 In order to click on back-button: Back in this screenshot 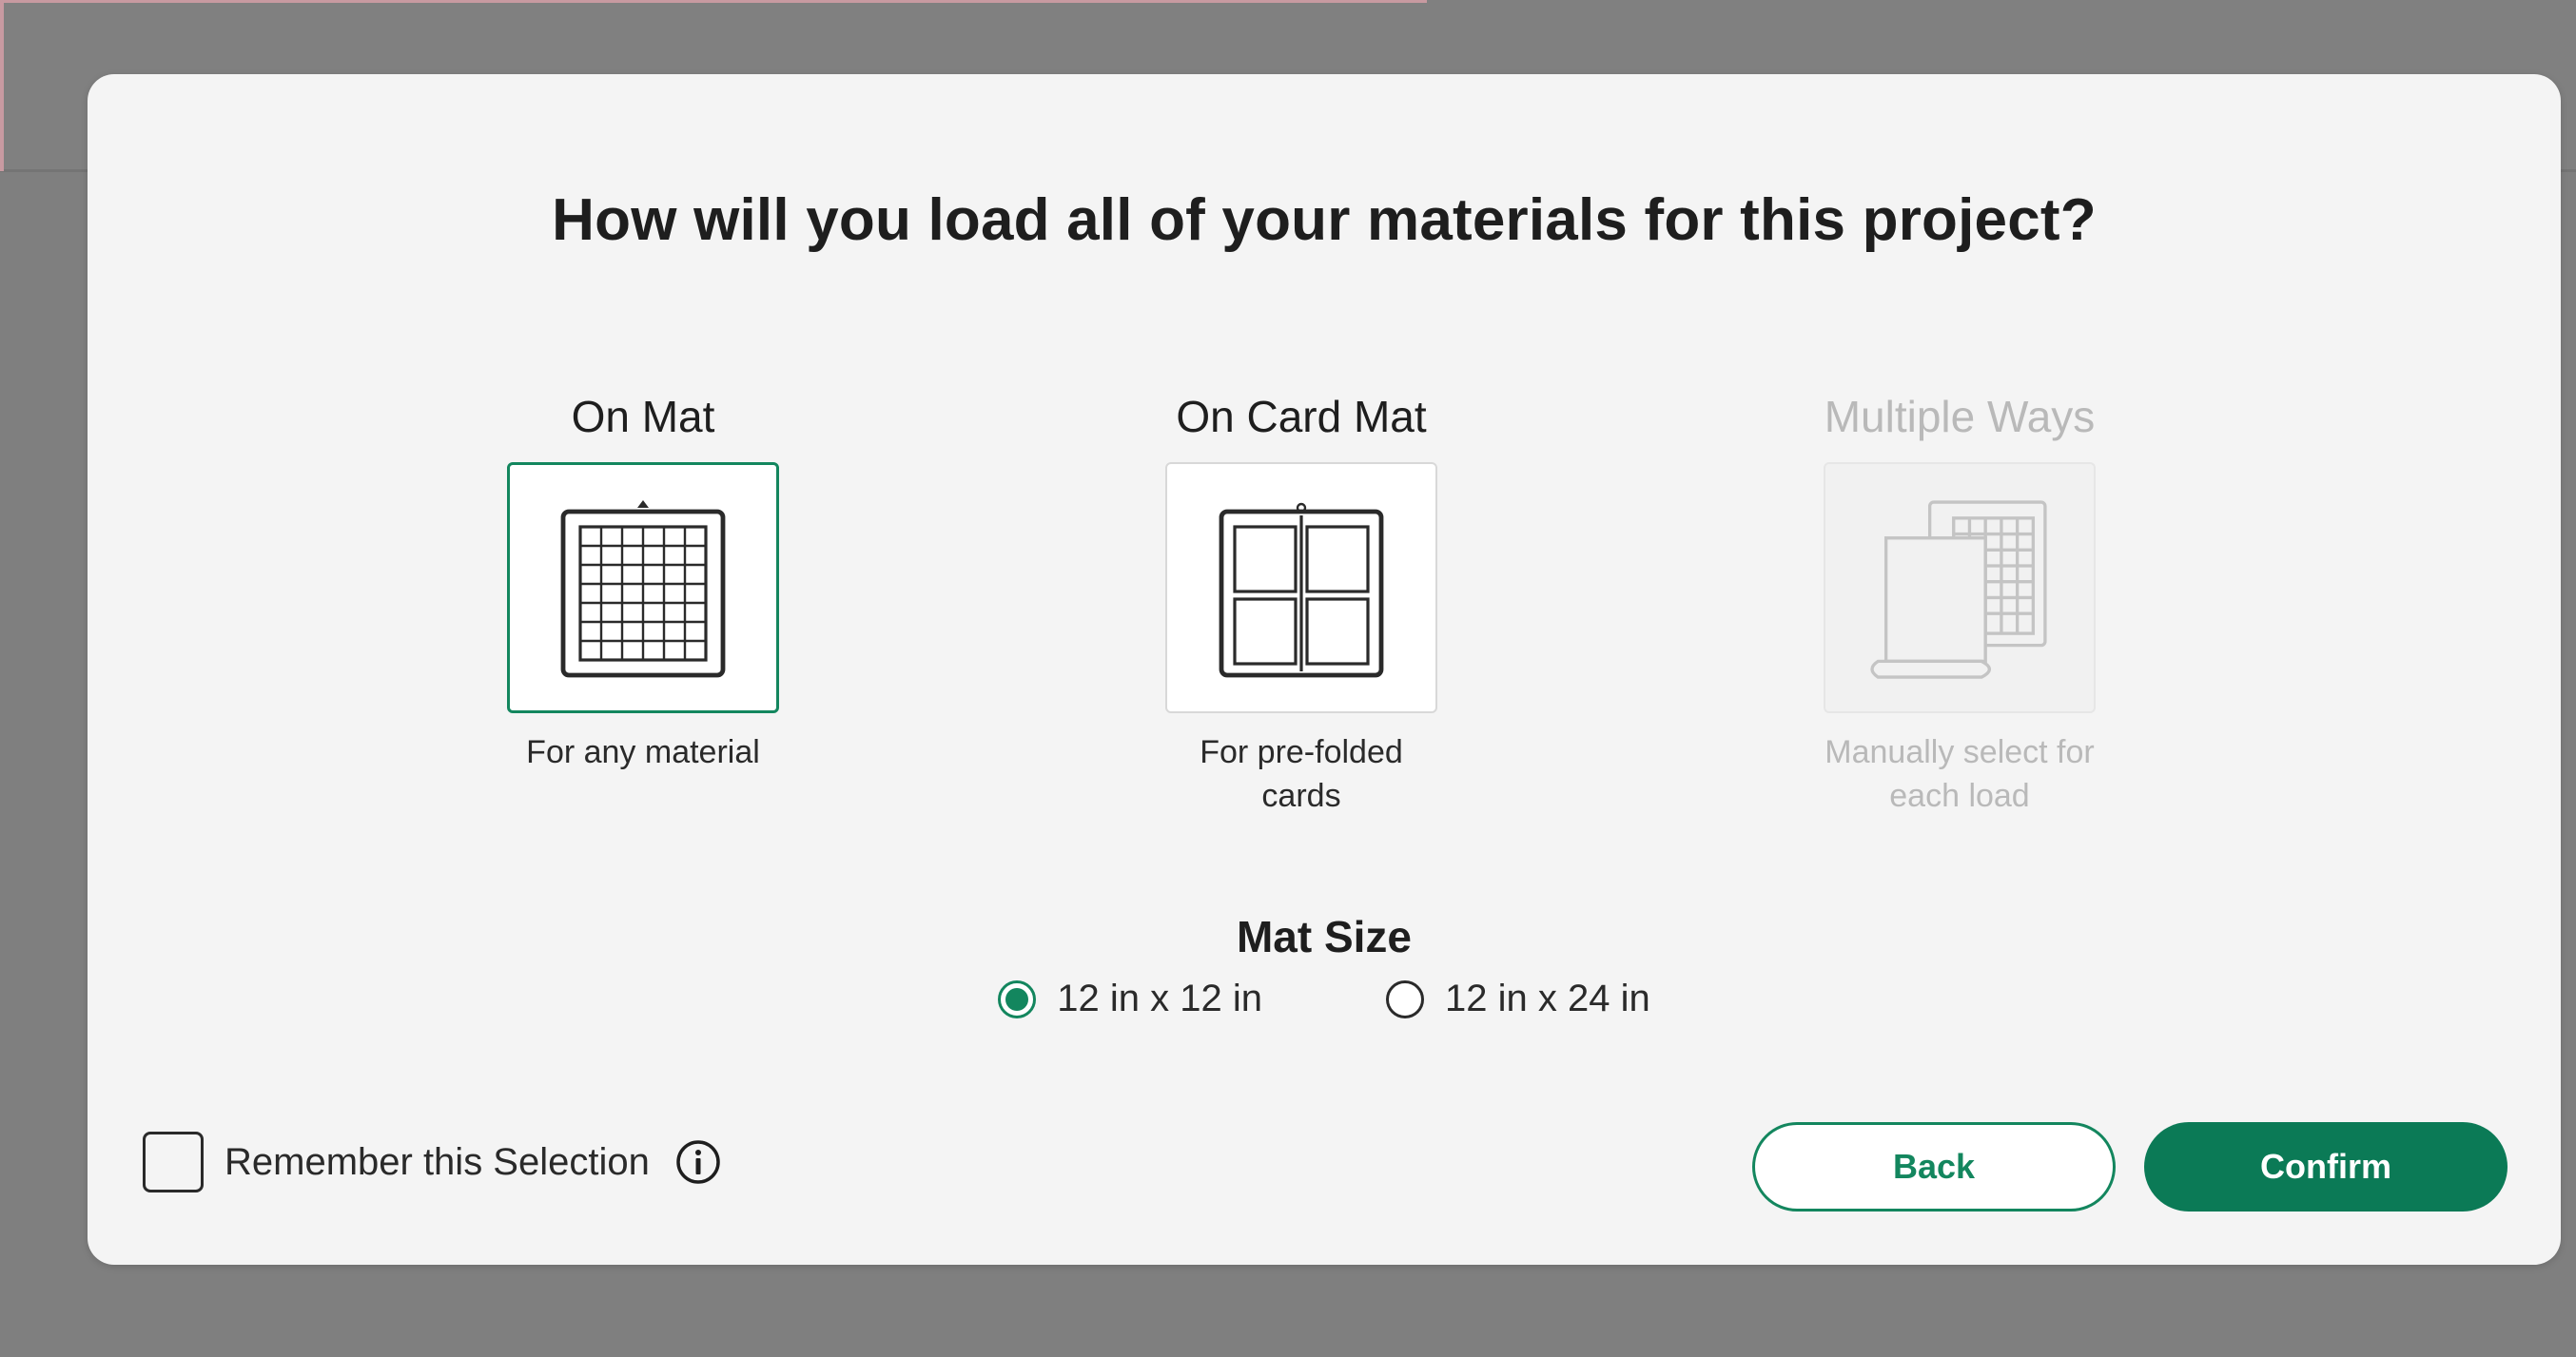, I will do `click(1934, 1167)`.